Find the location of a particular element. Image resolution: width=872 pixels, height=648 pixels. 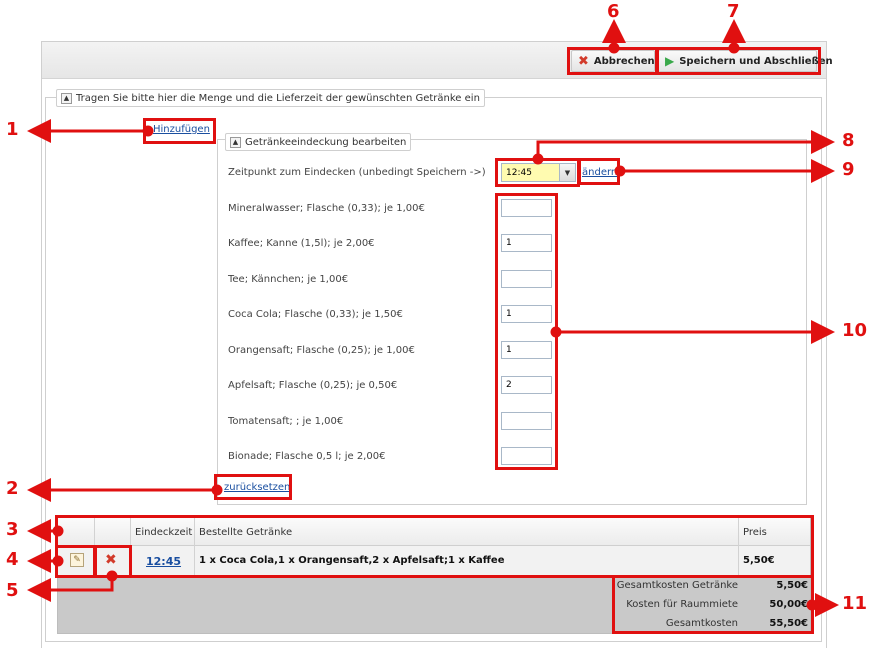

drink-label: Coca Cola; Flasche (0,33); je 1,50€ is located at coordinates (315, 314).